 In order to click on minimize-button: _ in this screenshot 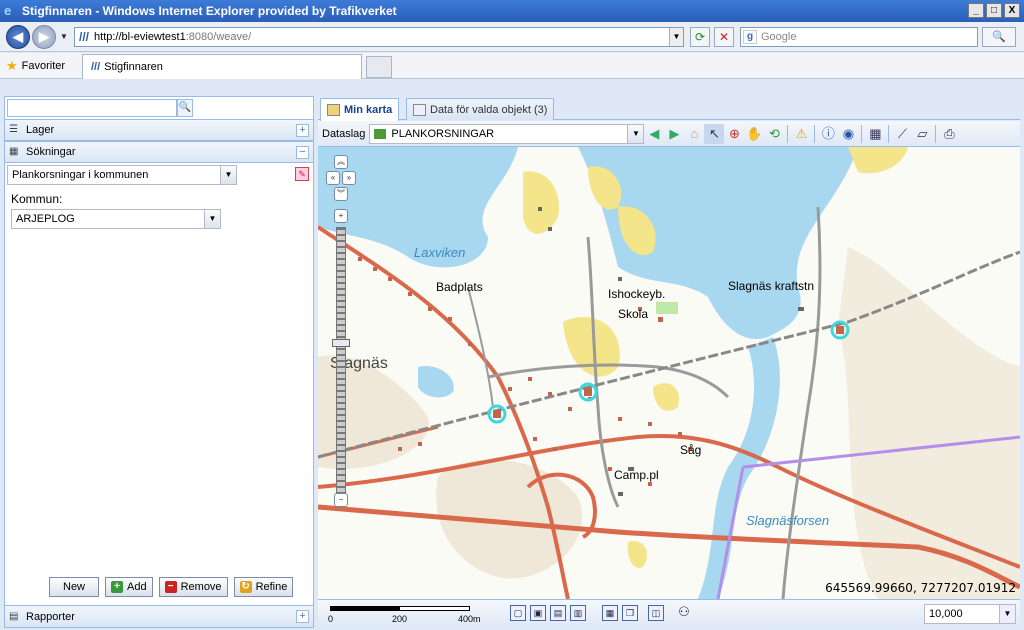, I will do `click(976, 10)`.